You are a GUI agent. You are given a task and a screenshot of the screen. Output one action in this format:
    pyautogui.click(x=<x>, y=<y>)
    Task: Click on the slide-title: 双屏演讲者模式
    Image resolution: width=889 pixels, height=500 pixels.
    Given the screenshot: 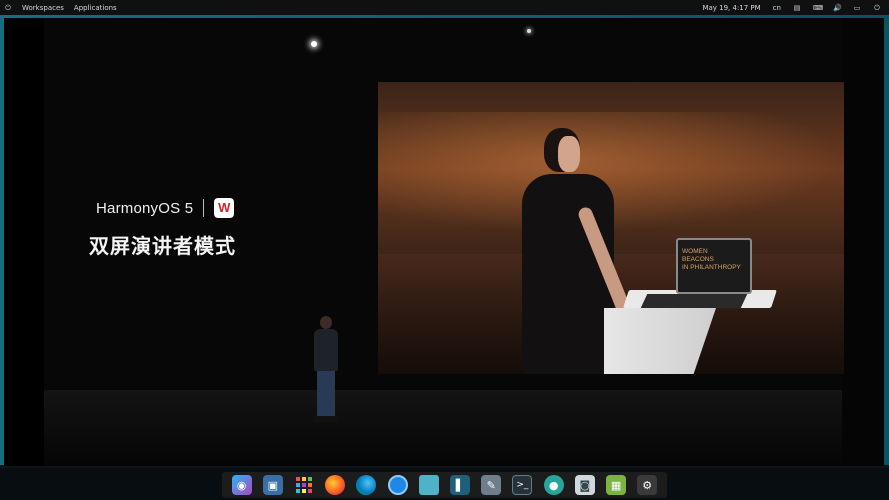 What is the action you would take?
    pyautogui.click(x=162, y=246)
    